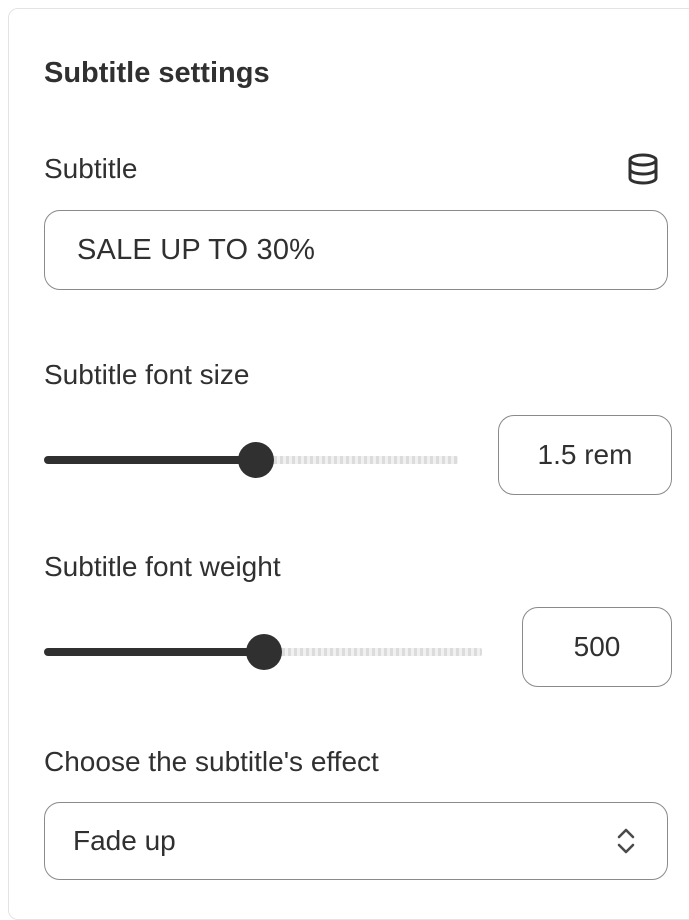 This screenshot has width=689, height=920. What do you see at coordinates (643, 169) in the screenshot?
I see `database-icon` at bounding box center [643, 169].